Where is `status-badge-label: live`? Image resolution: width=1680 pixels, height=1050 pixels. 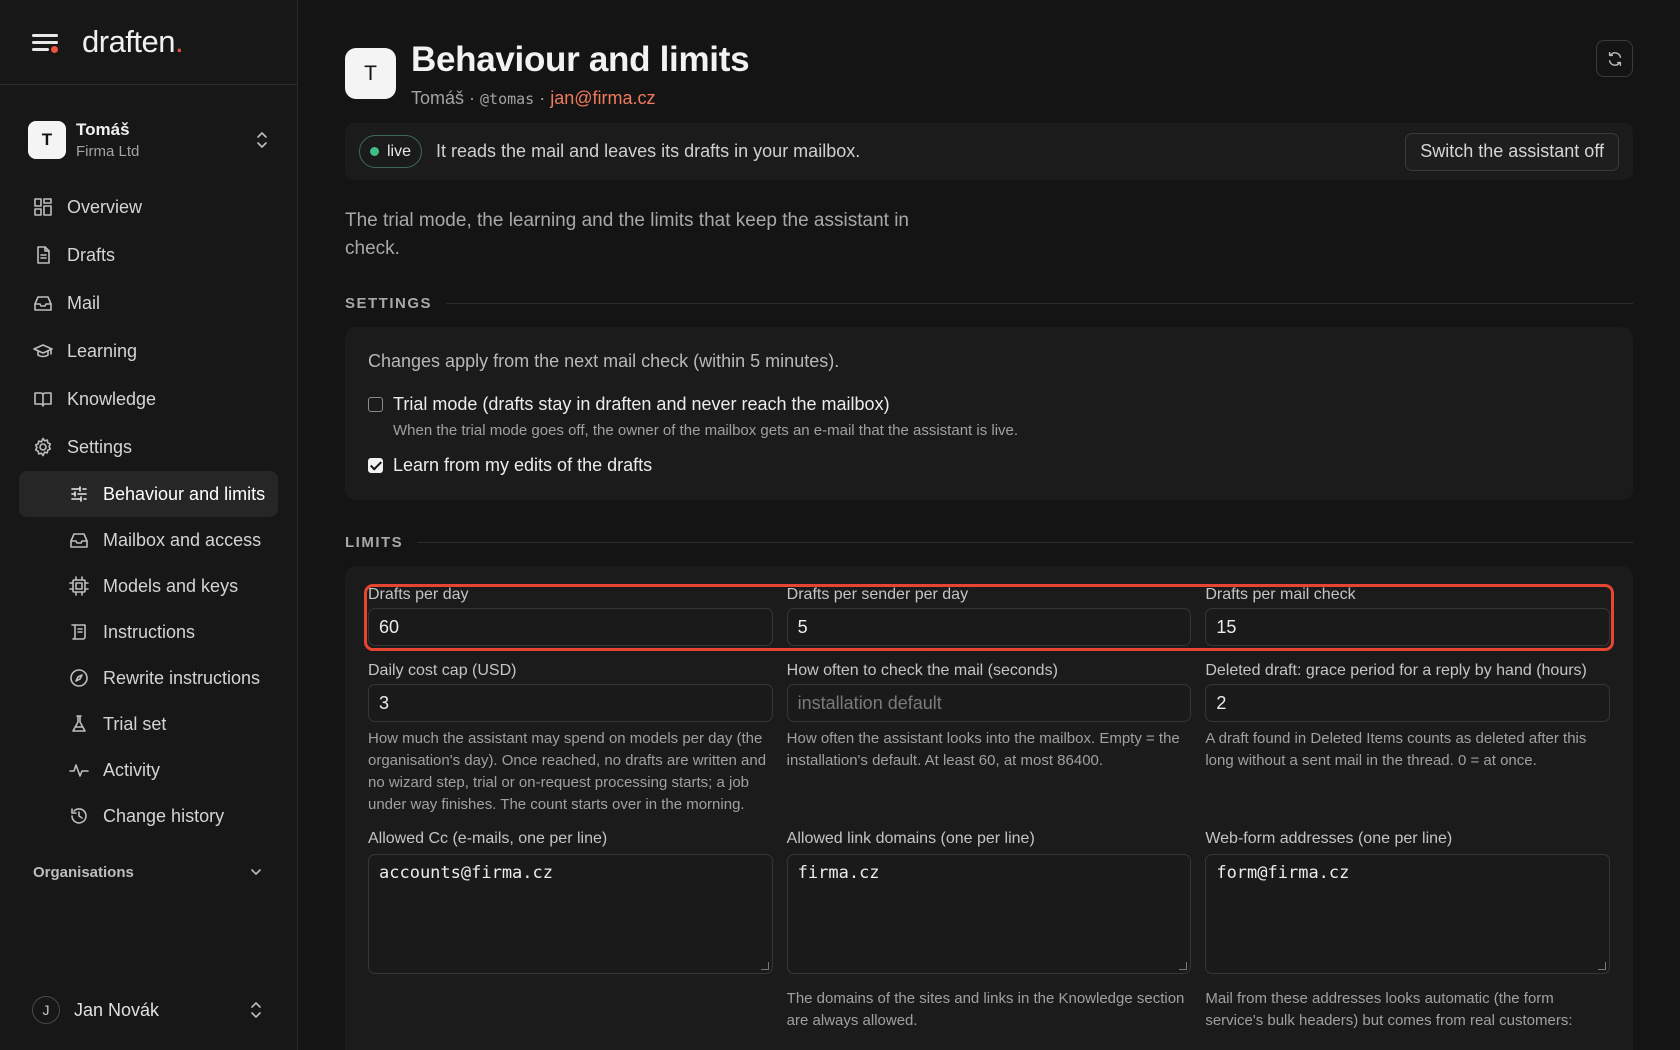
status-badge-label: live is located at coordinates (399, 151).